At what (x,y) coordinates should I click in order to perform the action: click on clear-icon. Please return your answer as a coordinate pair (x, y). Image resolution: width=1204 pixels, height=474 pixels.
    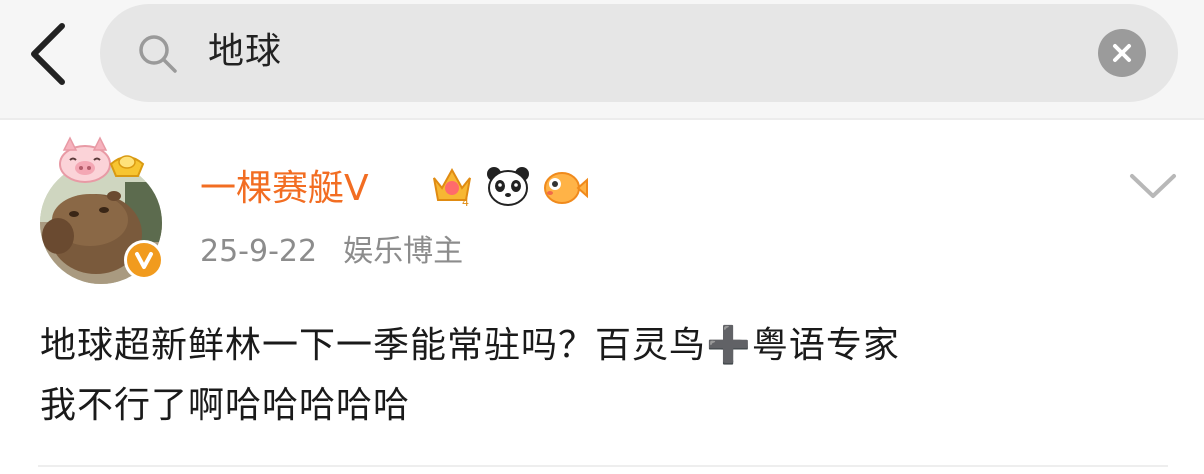
    Looking at the image, I should click on (1122, 53).